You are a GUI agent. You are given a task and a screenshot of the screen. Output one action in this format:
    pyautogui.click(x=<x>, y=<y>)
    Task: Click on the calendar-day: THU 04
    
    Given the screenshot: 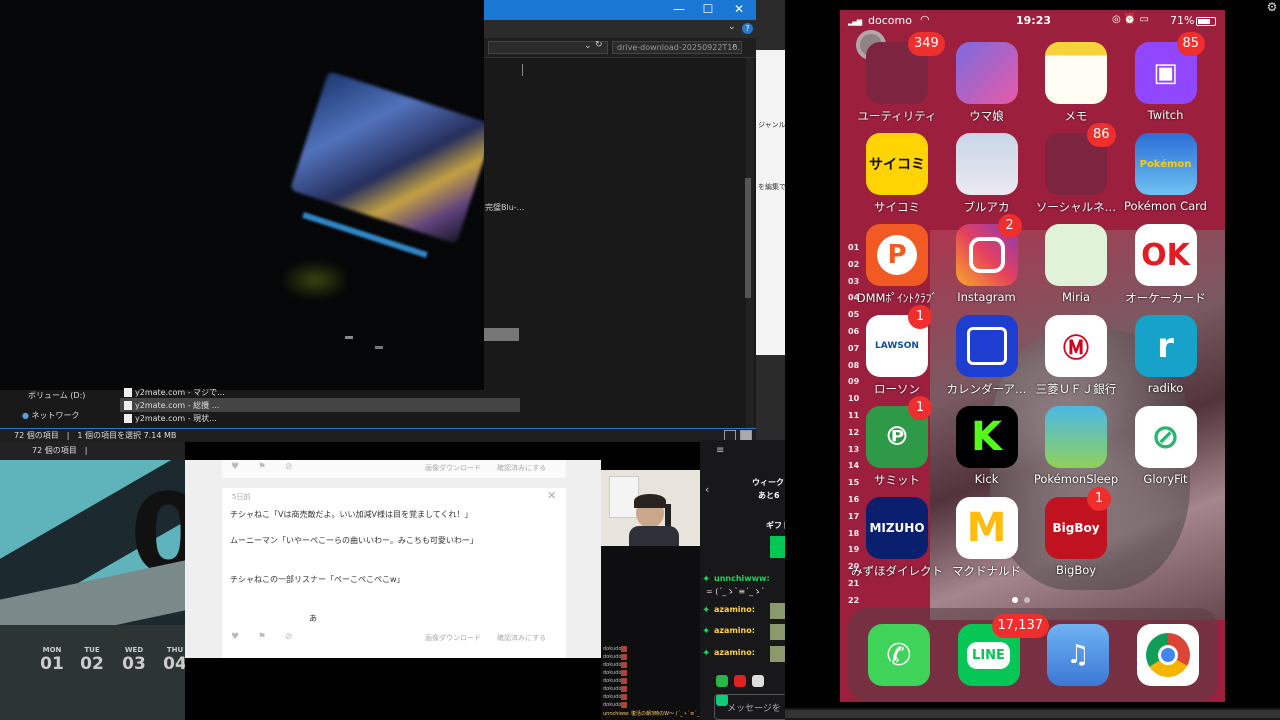 What is the action you would take?
    pyautogui.click(x=172, y=660)
    